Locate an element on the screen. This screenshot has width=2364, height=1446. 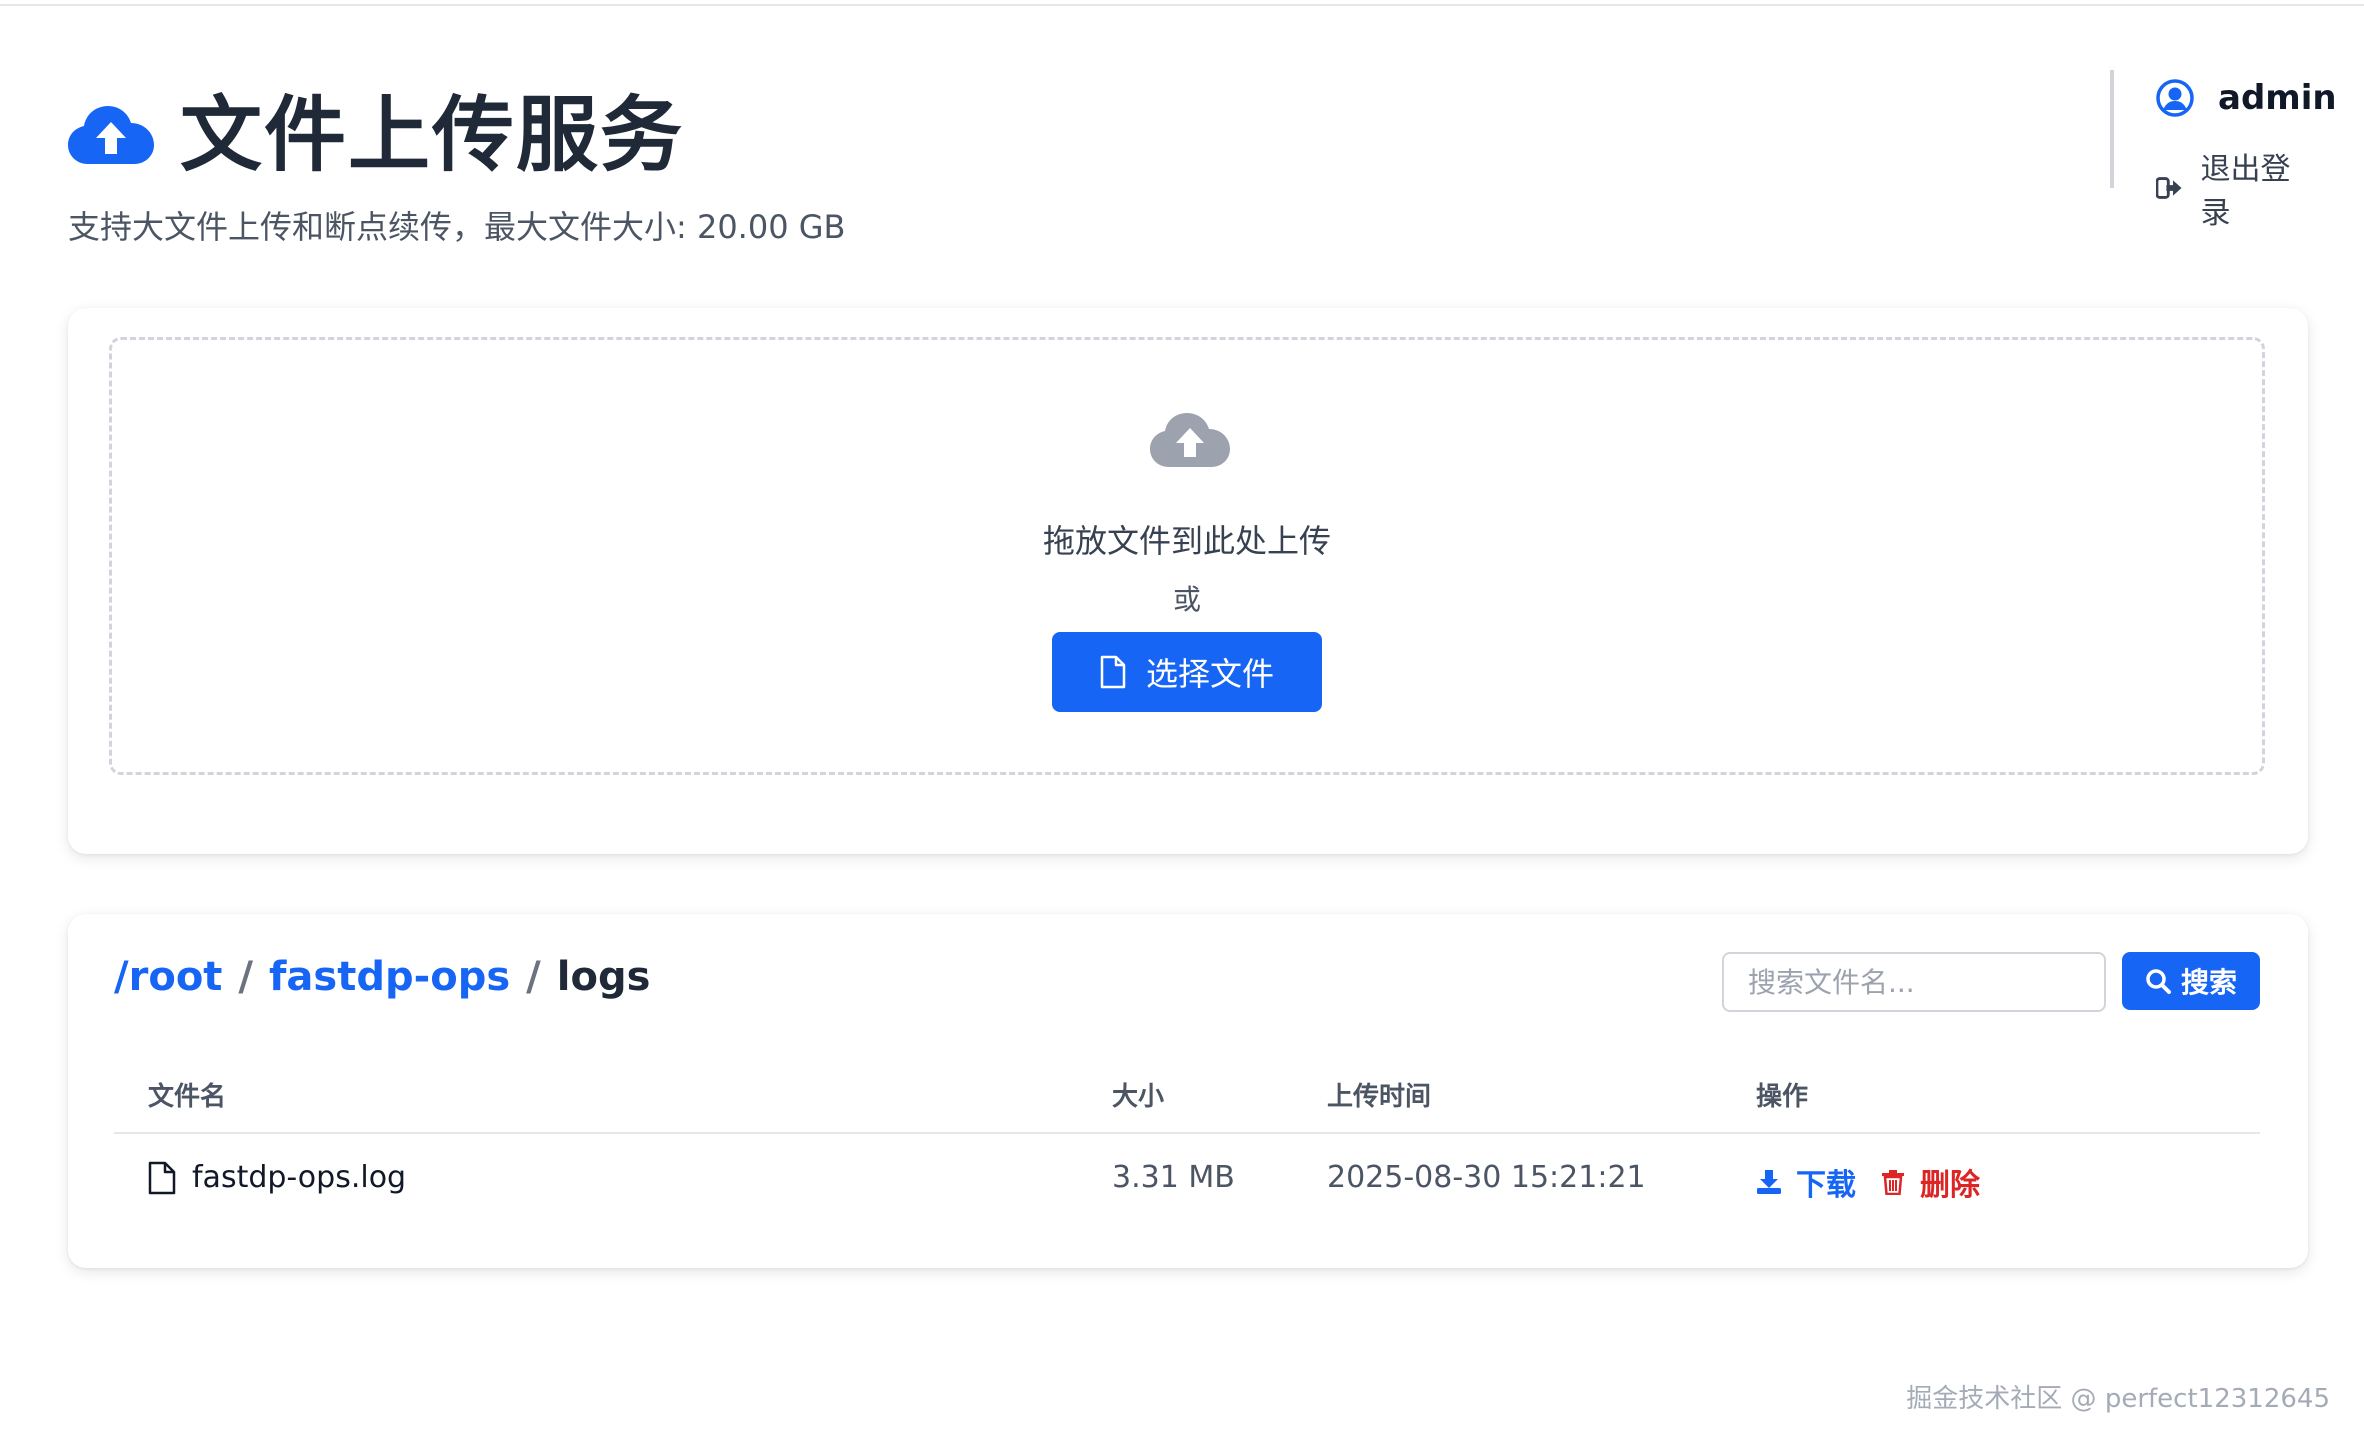
user-info: admin is located at coordinates (2246, 98).